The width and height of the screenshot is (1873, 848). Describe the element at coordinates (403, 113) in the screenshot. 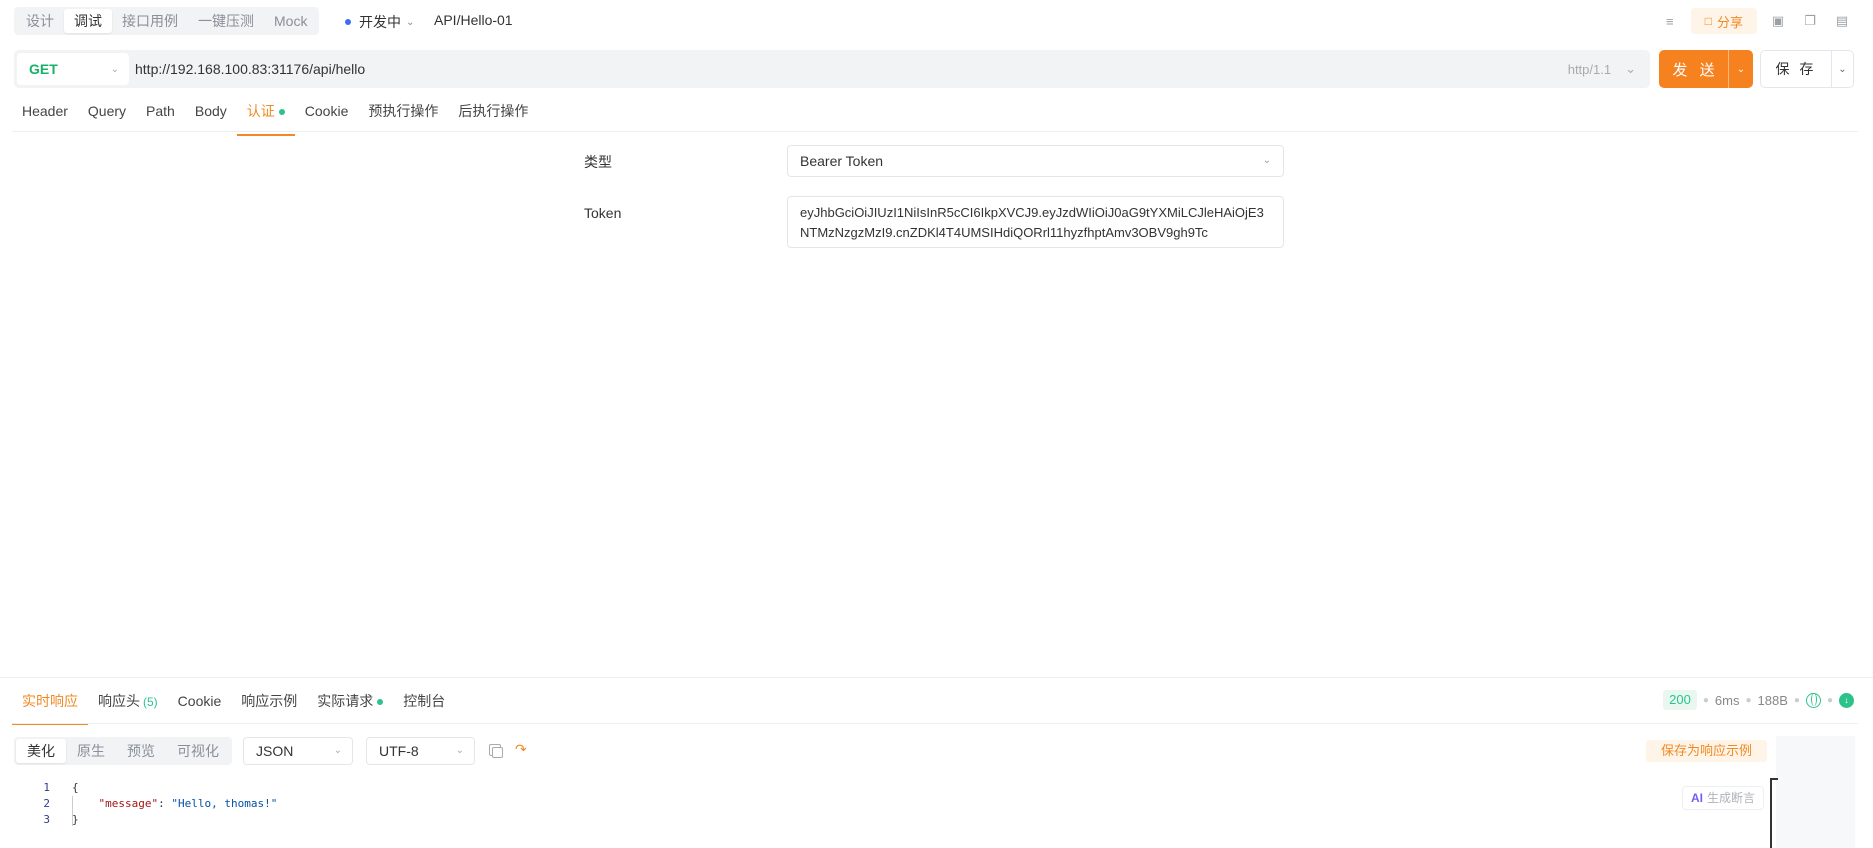

I see `tab-pre-script: 预执行操作` at that location.